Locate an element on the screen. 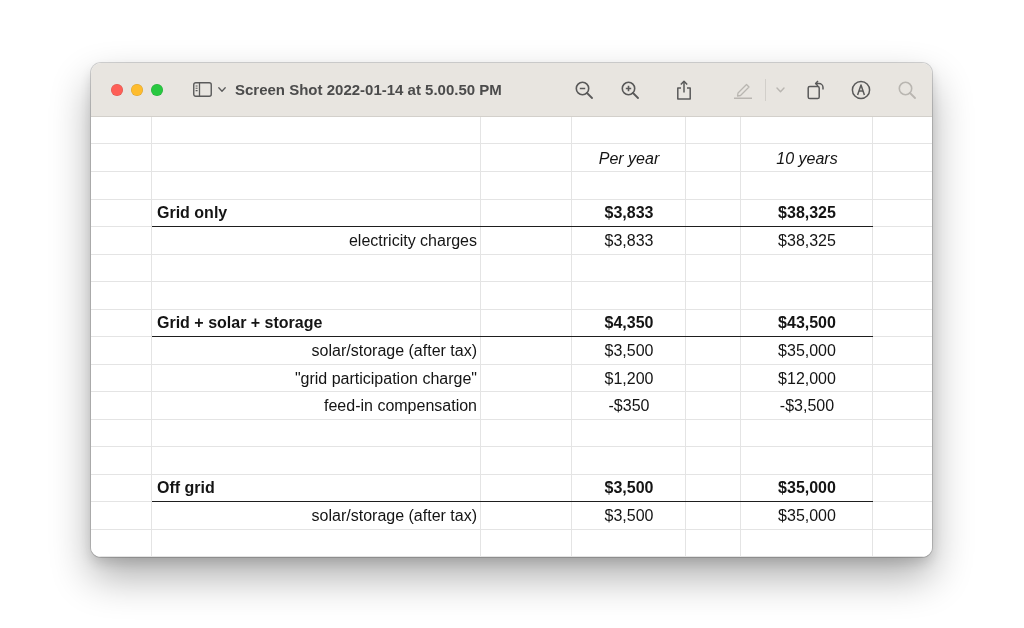 Image resolution: width=1024 pixels, height=628 pixels. total-cell-text: $35,000 is located at coordinates (807, 488).